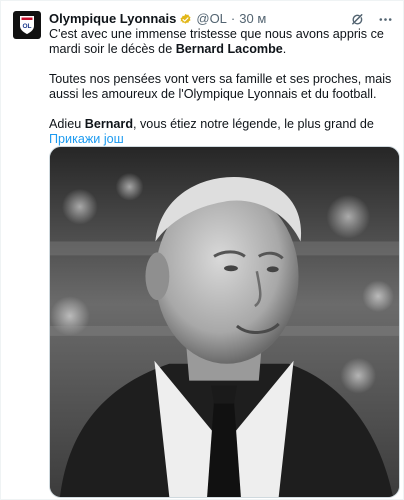  I want to click on grok-icon, so click(357, 19).